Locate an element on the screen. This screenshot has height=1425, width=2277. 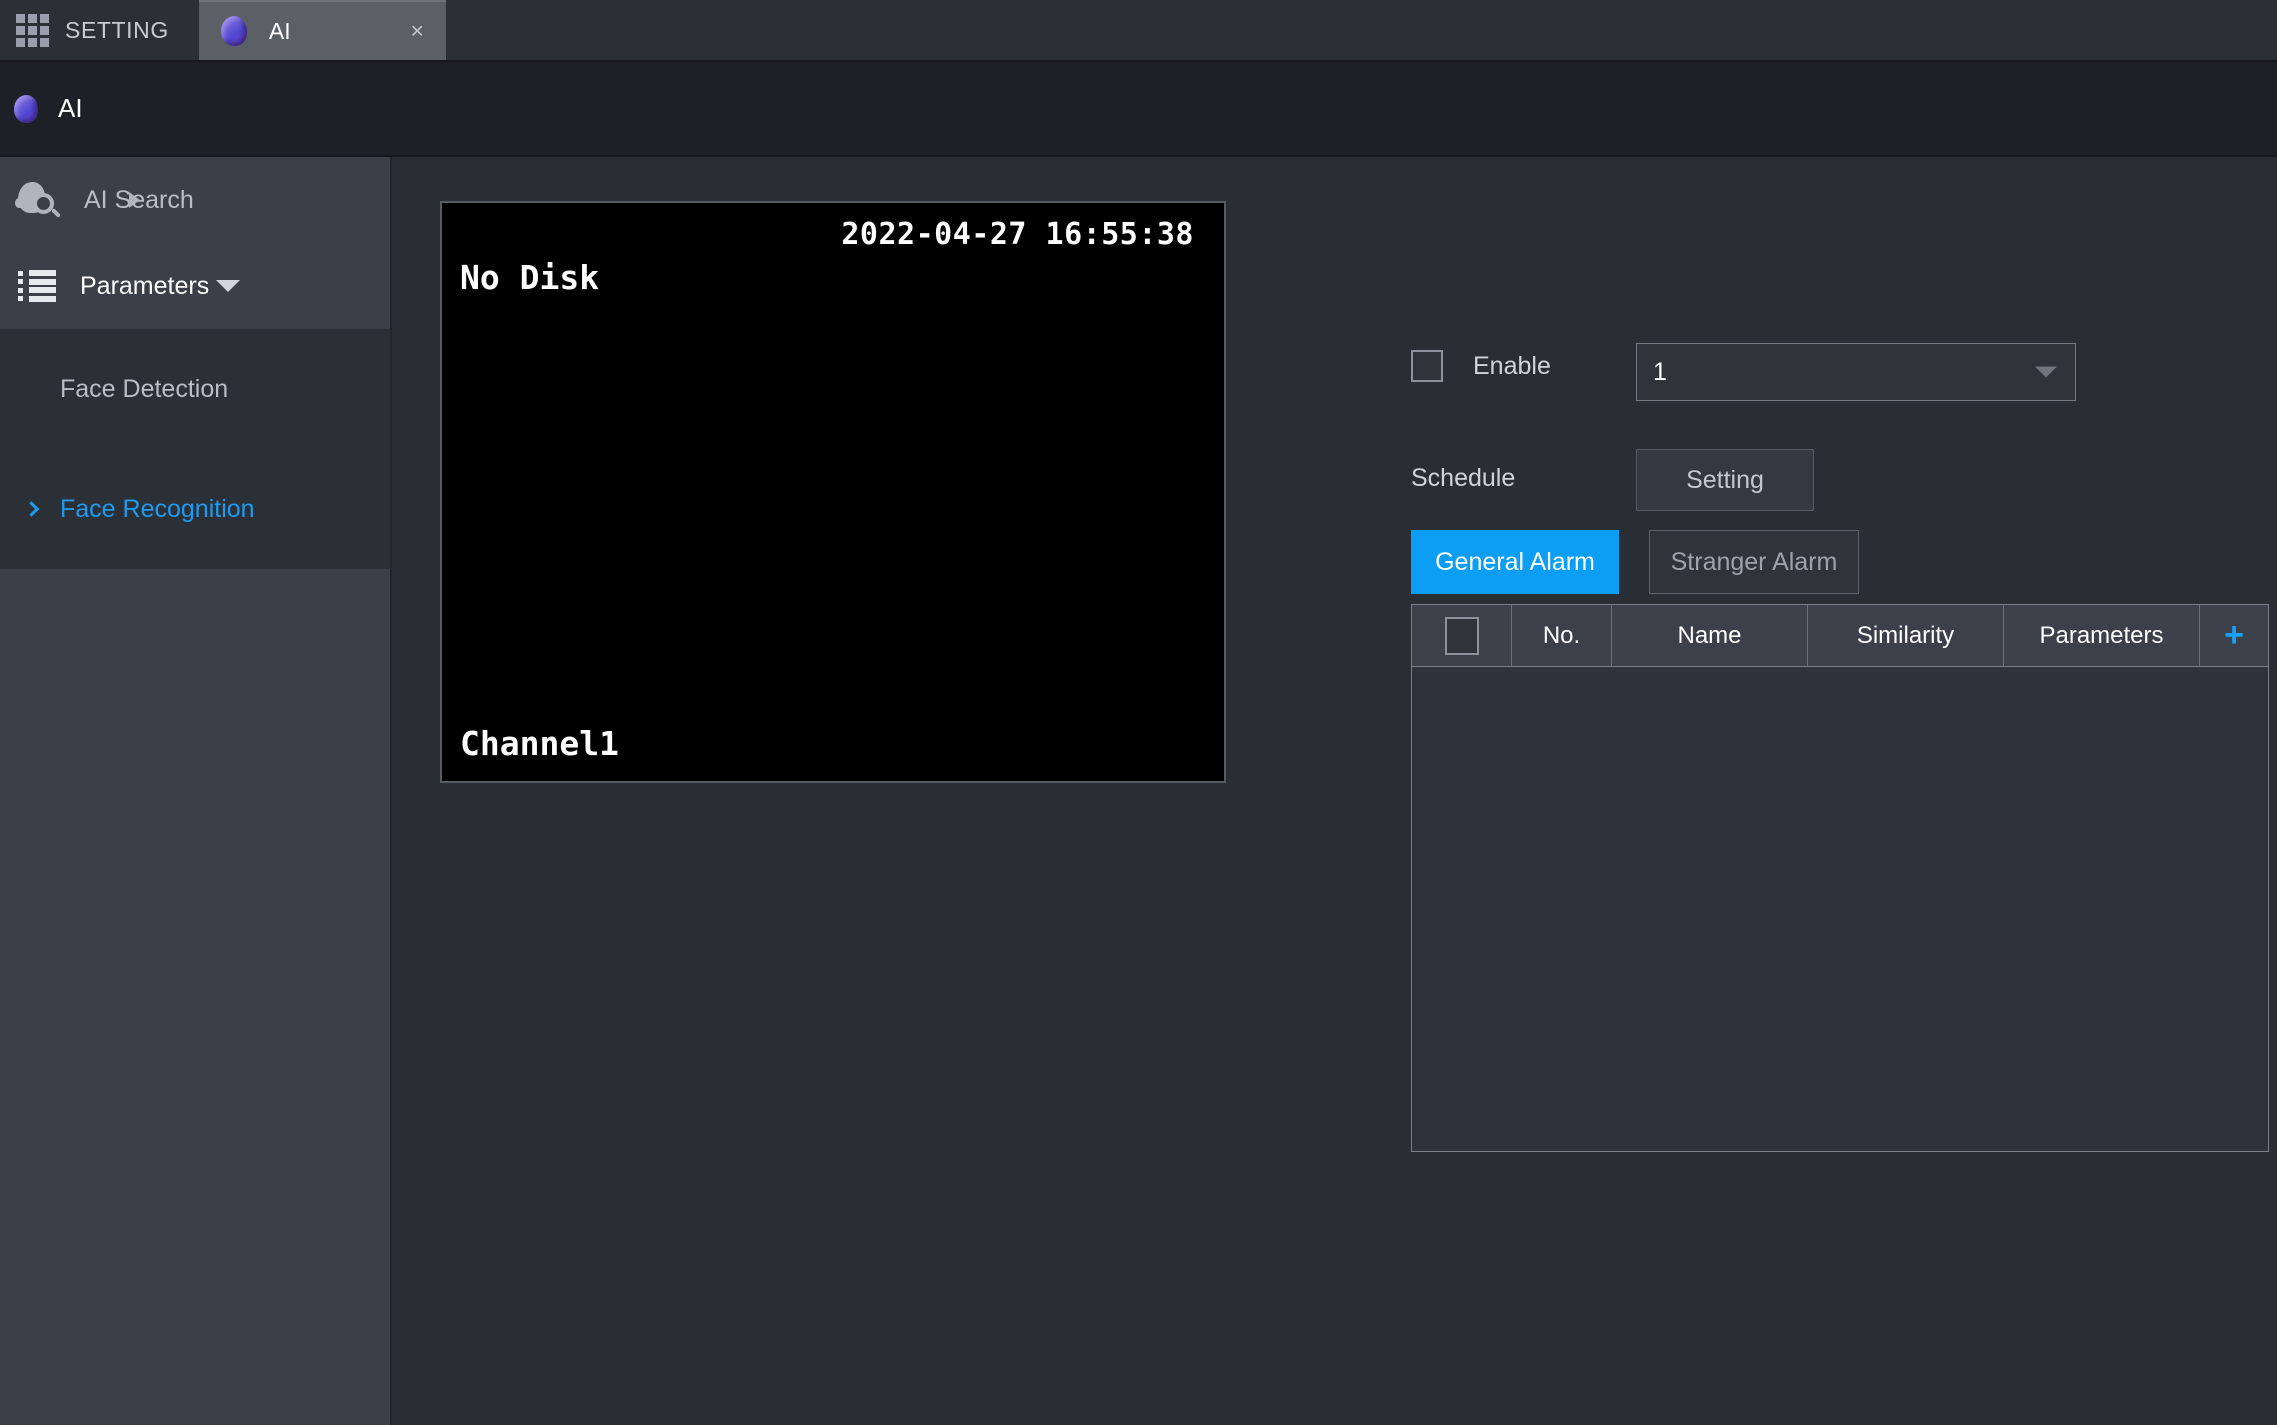
enable-row: Enable is located at coordinates (1481, 366).